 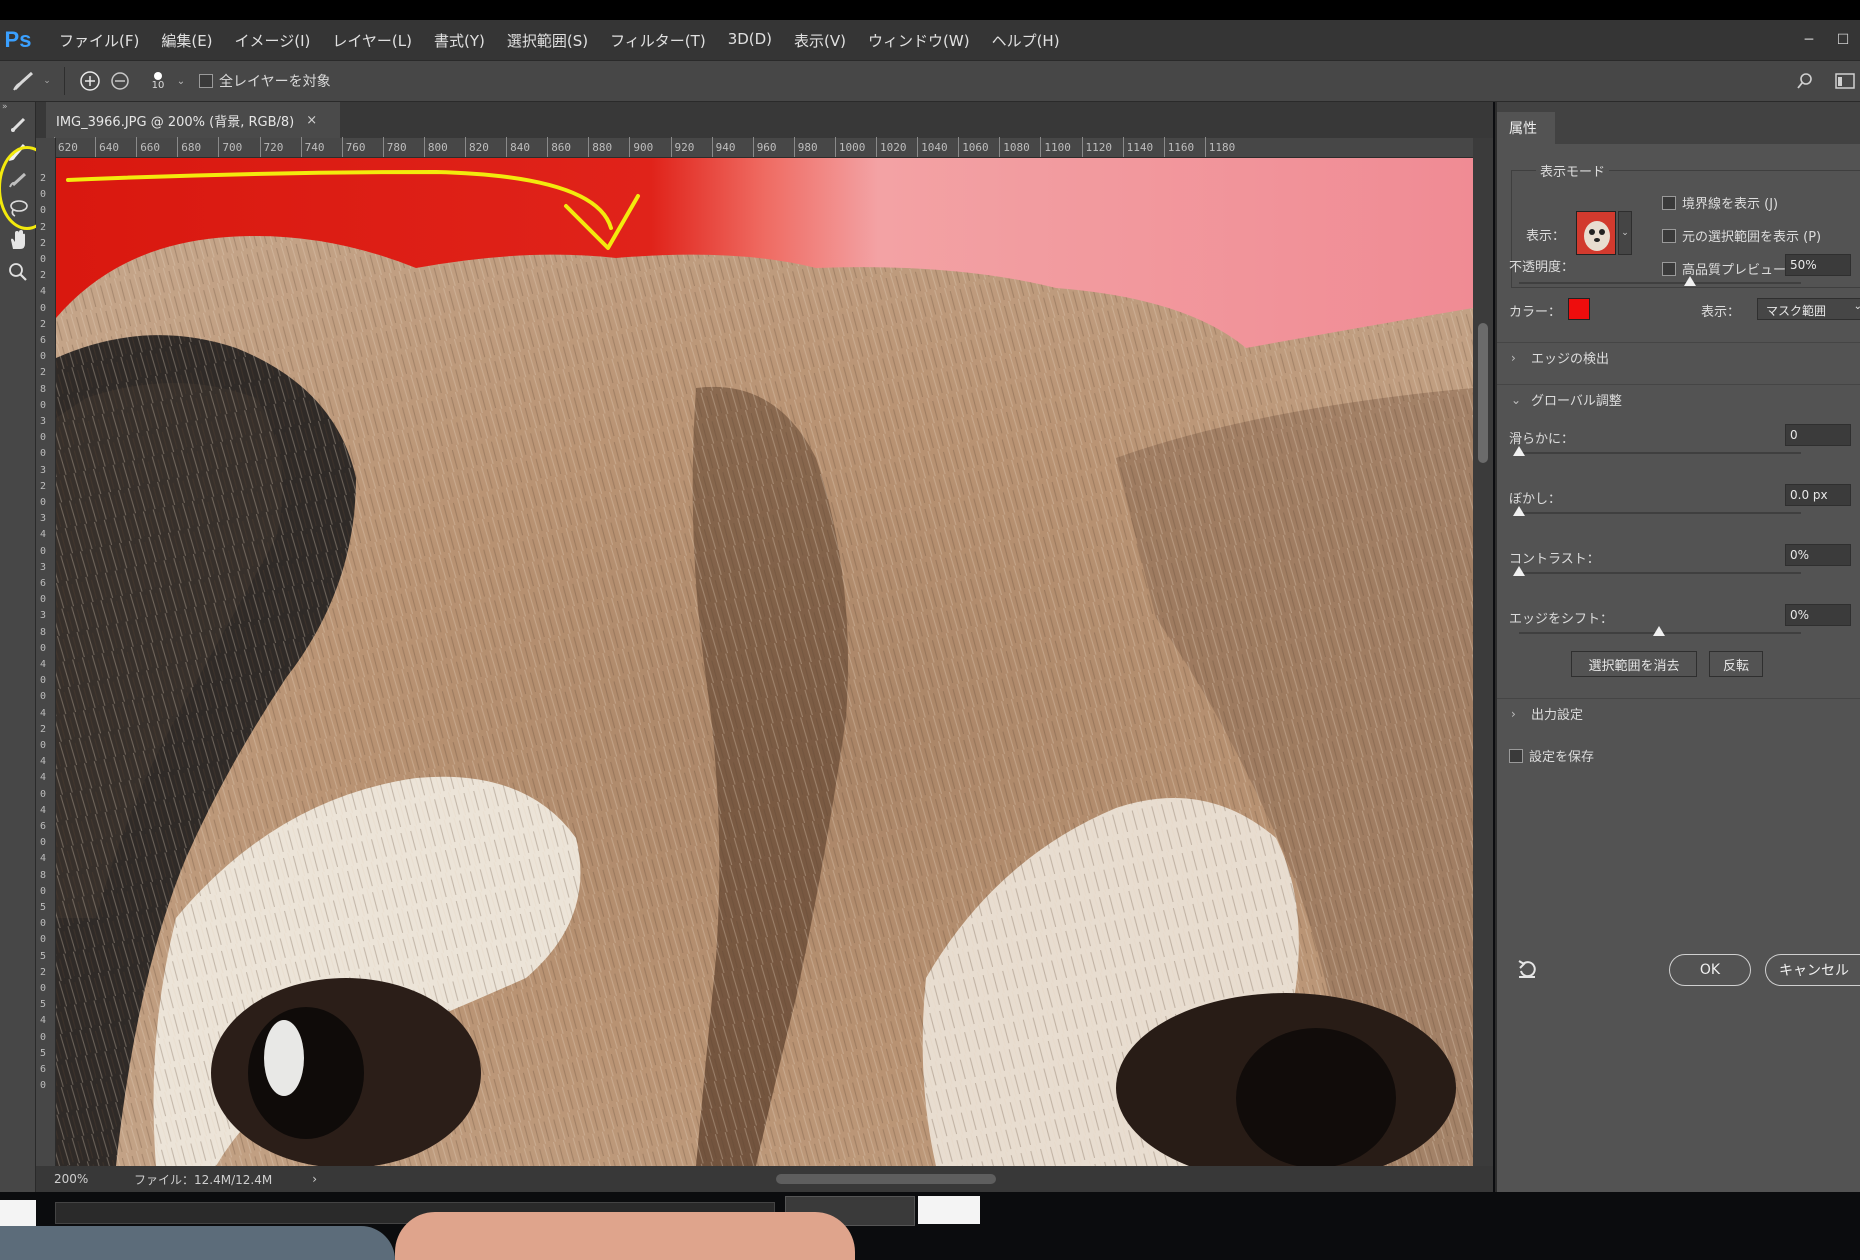 I want to click on smooth-slider-handle, so click(x=1519, y=451).